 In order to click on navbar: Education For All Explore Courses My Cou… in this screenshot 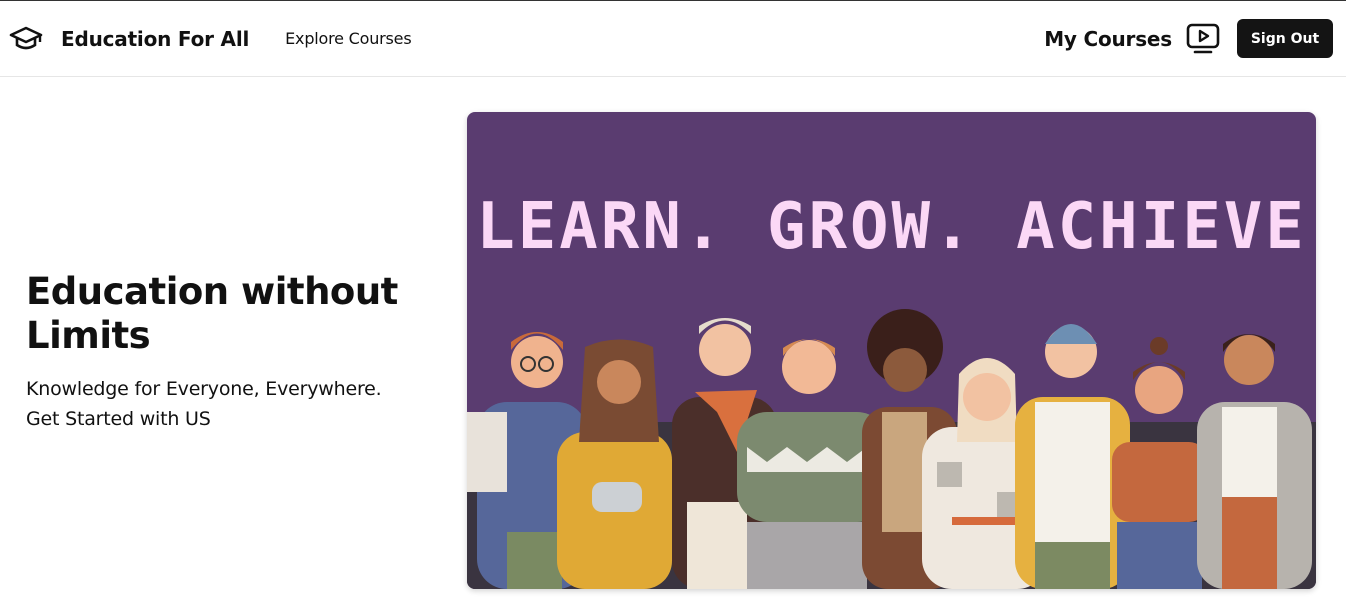, I will do `click(673, 39)`.